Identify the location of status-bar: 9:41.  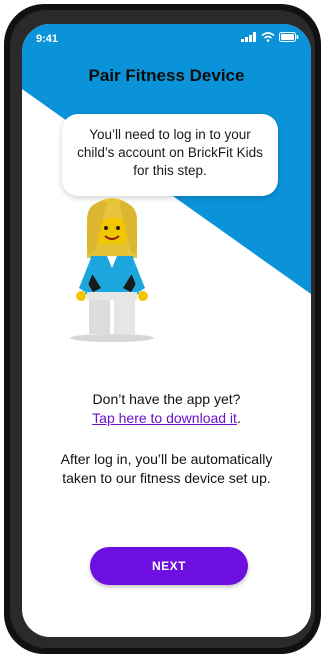
(166, 39).